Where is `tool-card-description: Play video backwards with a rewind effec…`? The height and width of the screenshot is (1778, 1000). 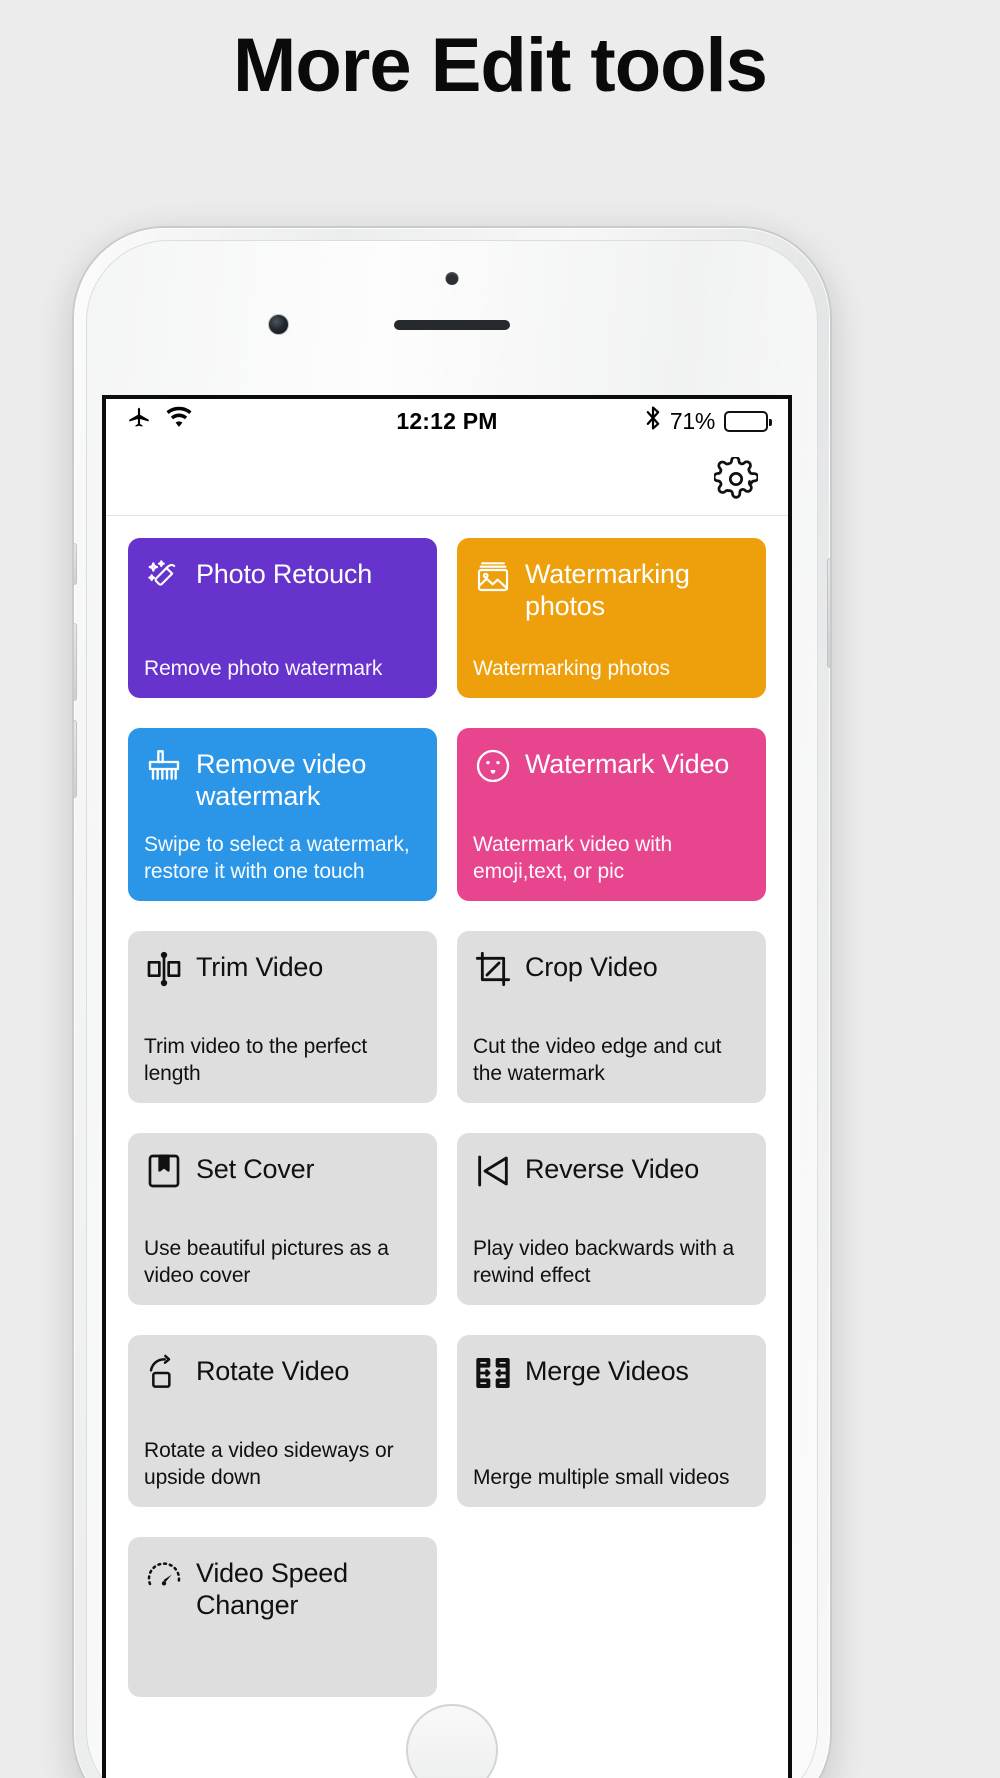
tool-card-description: Play video backwards with a rewind effec… is located at coordinates (604, 1262).